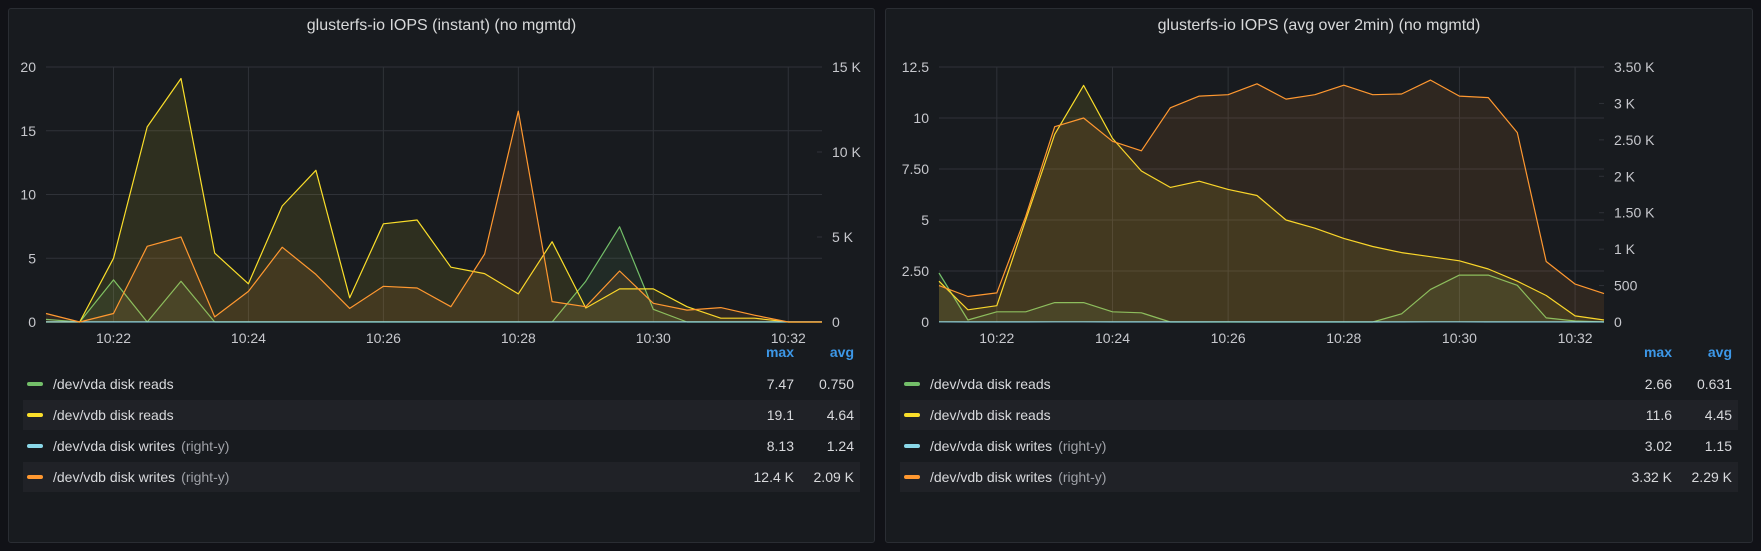 Image resolution: width=1761 pixels, height=551 pixels. I want to click on y-left-tick-label: 20, so click(28, 67).